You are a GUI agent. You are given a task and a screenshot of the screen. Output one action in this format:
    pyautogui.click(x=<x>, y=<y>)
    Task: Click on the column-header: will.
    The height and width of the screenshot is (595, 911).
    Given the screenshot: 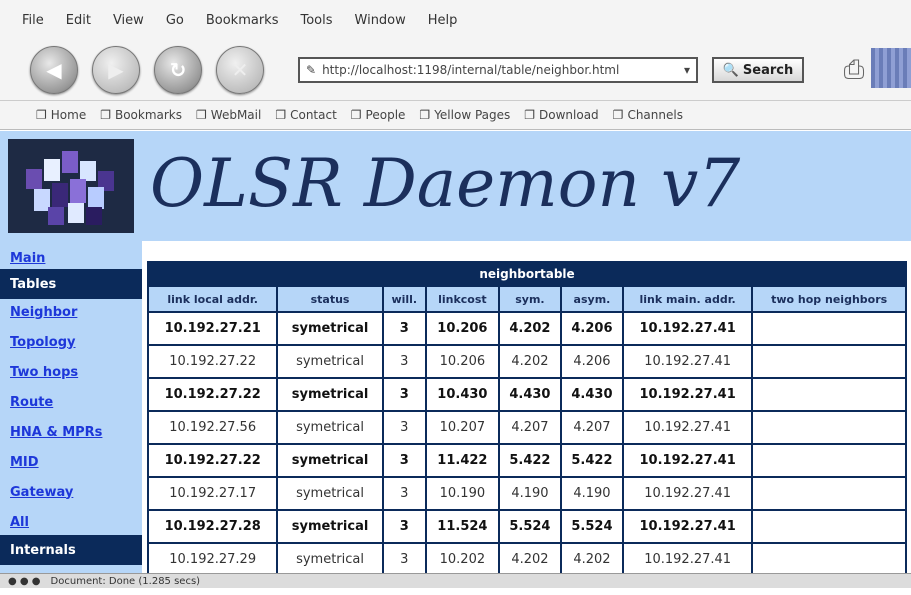 What is the action you would take?
    pyautogui.click(x=404, y=299)
    